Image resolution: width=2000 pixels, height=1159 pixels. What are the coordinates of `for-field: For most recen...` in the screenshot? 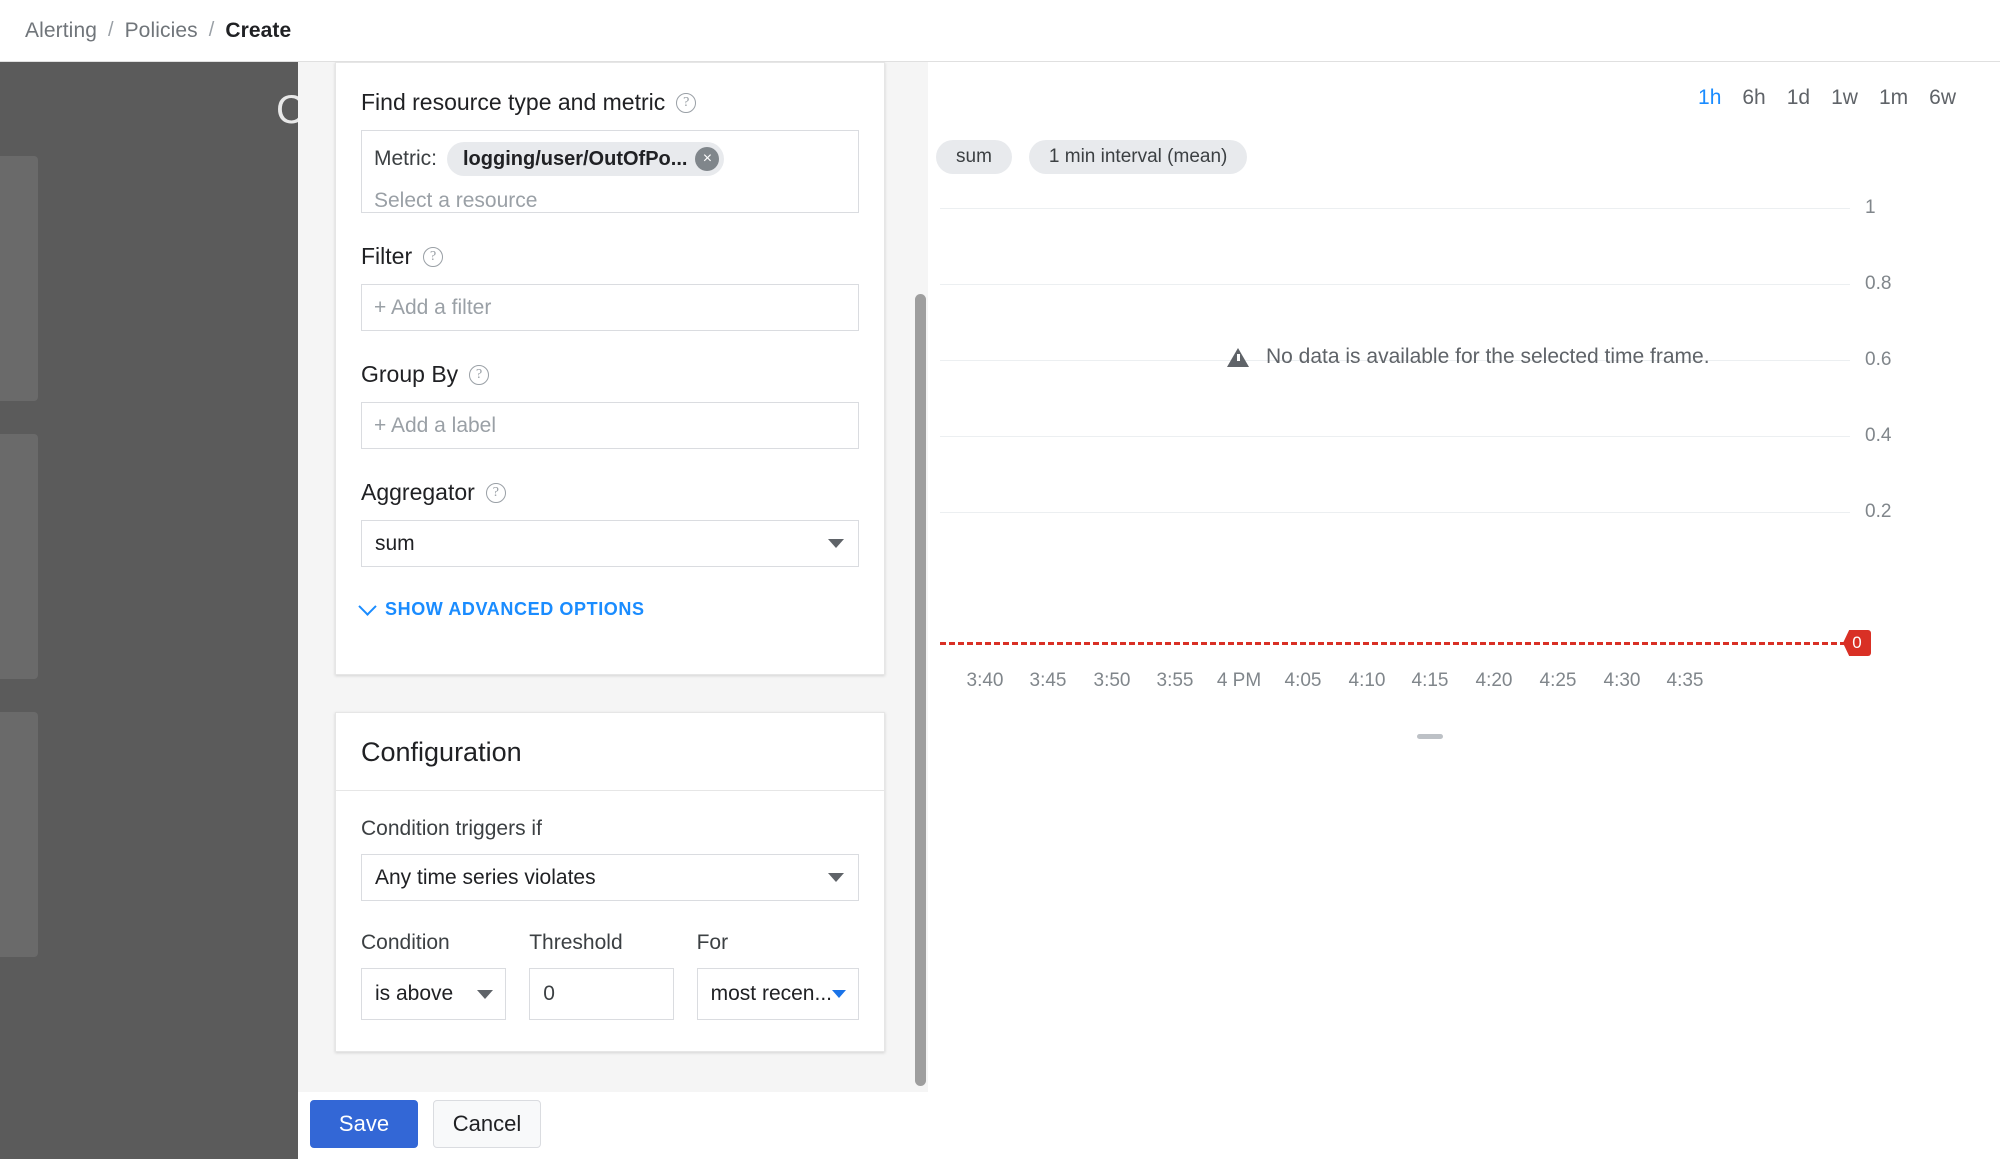 It's located at (777, 975).